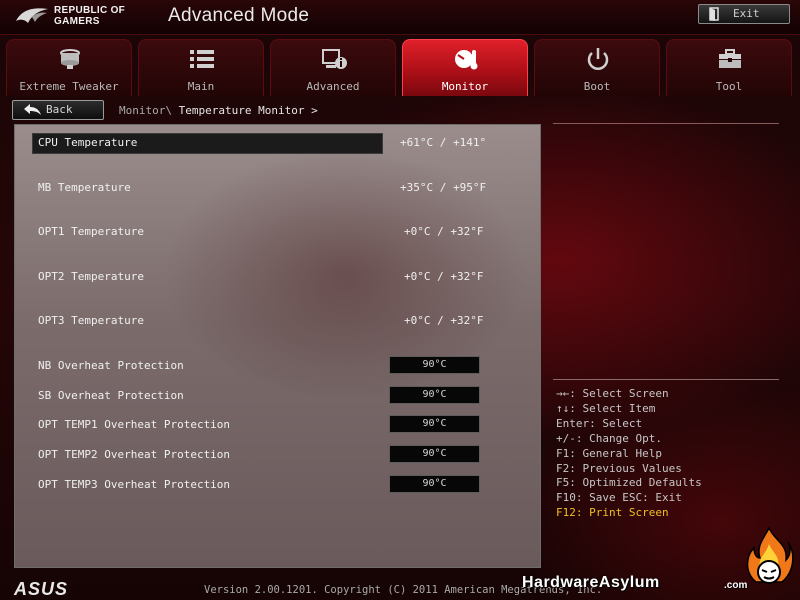 The image size is (800, 600). What do you see at coordinates (730, 58) in the screenshot?
I see `toolbox-icon` at bounding box center [730, 58].